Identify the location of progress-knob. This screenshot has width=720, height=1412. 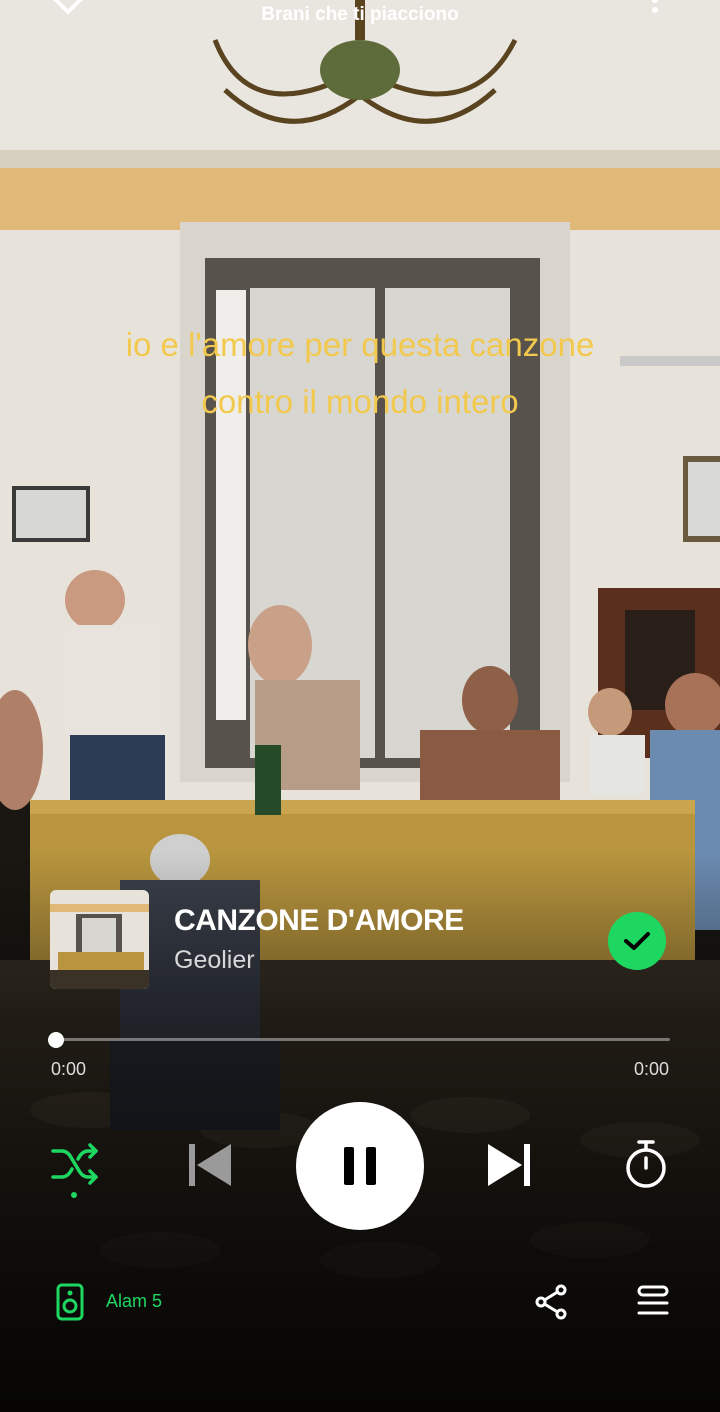
(56, 1040).